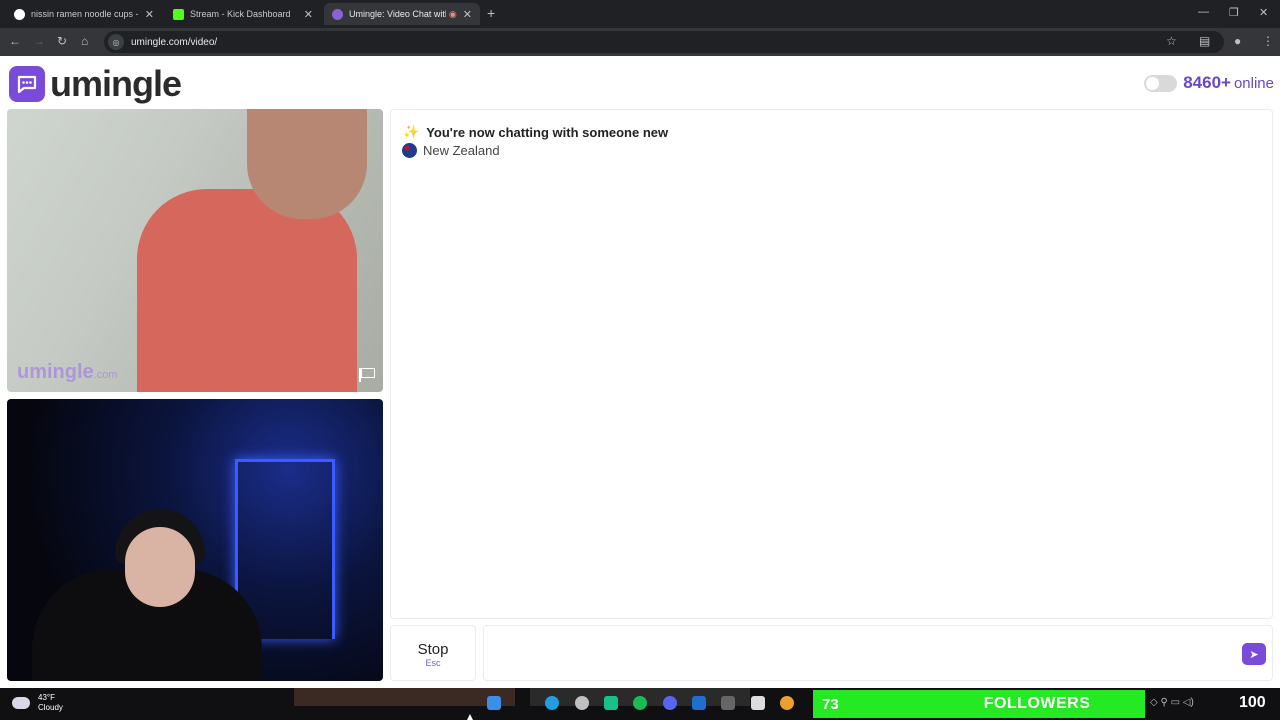 The width and height of the screenshot is (1280, 722). I want to click on tab-umingle: Umingle: Video Chat with S ◉ ✕, so click(402, 14).